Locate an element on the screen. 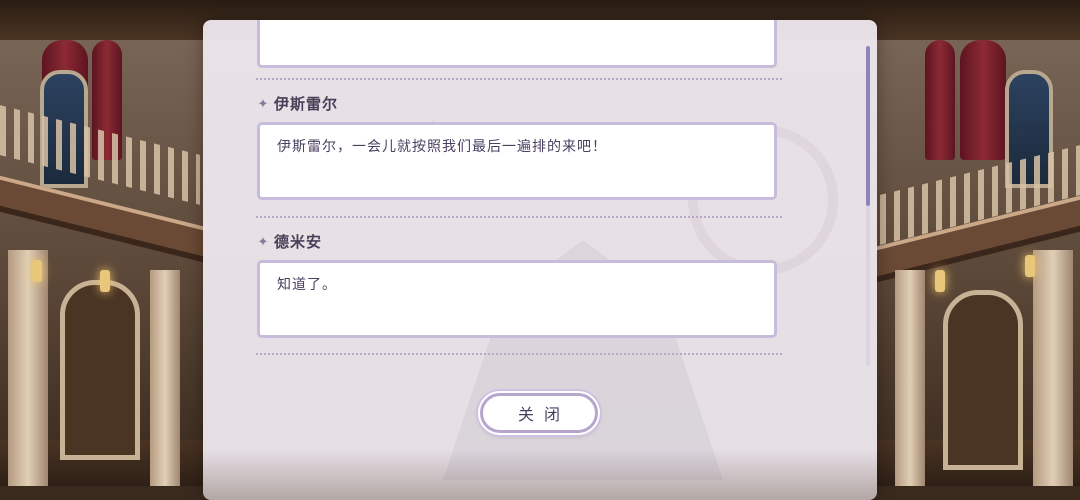 Image resolution: width=1080 pixels, height=500 pixels. speaker-name: 德米安 is located at coordinates (298, 241).